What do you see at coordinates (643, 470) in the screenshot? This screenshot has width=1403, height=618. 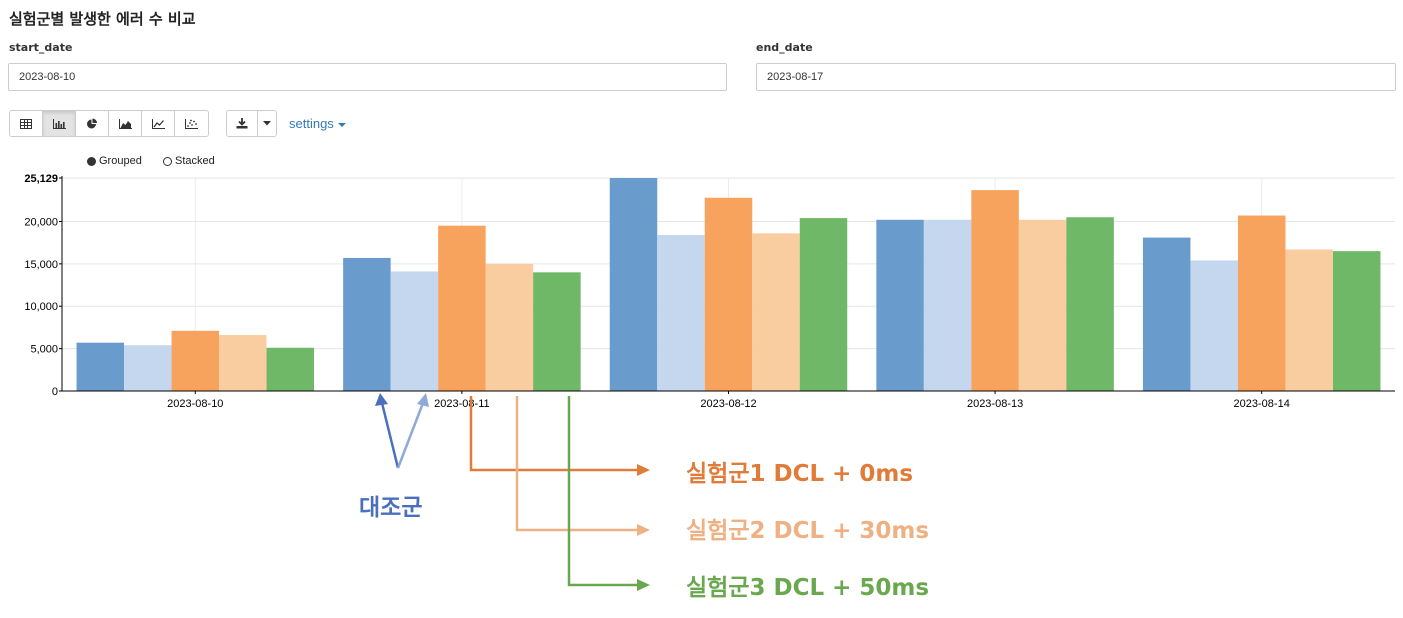 I see `exp1-arrowhead` at bounding box center [643, 470].